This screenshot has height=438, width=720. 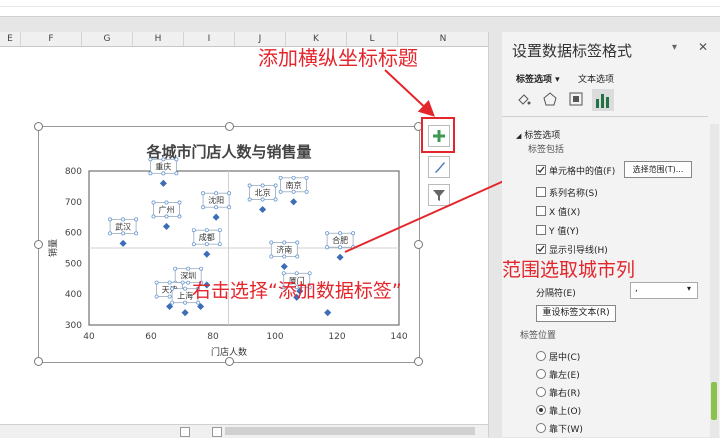 What do you see at coordinates (538, 78) in the screenshot?
I see `tab-label-options: 标签选项 ▾` at bounding box center [538, 78].